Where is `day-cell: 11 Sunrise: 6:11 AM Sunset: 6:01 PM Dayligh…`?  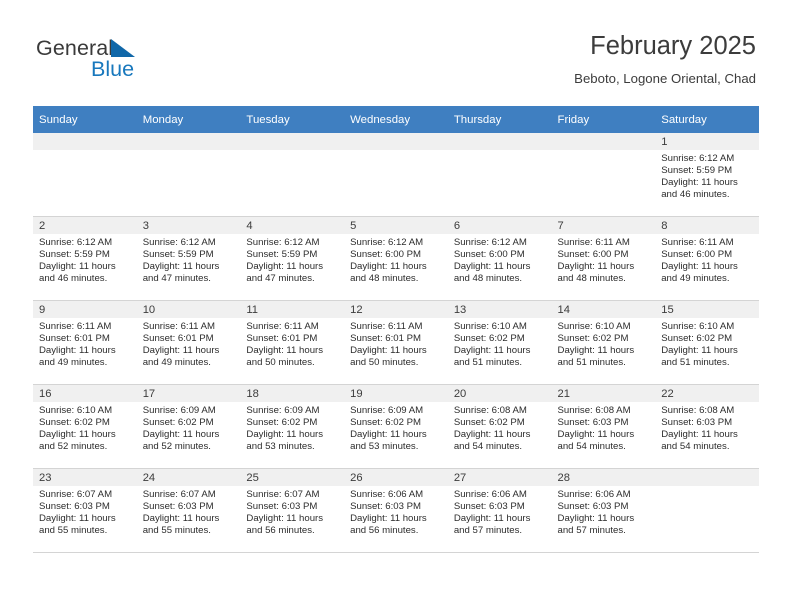 day-cell: 11 Sunrise: 6:11 AM Sunset: 6:01 PM Dayligh… is located at coordinates (292, 342).